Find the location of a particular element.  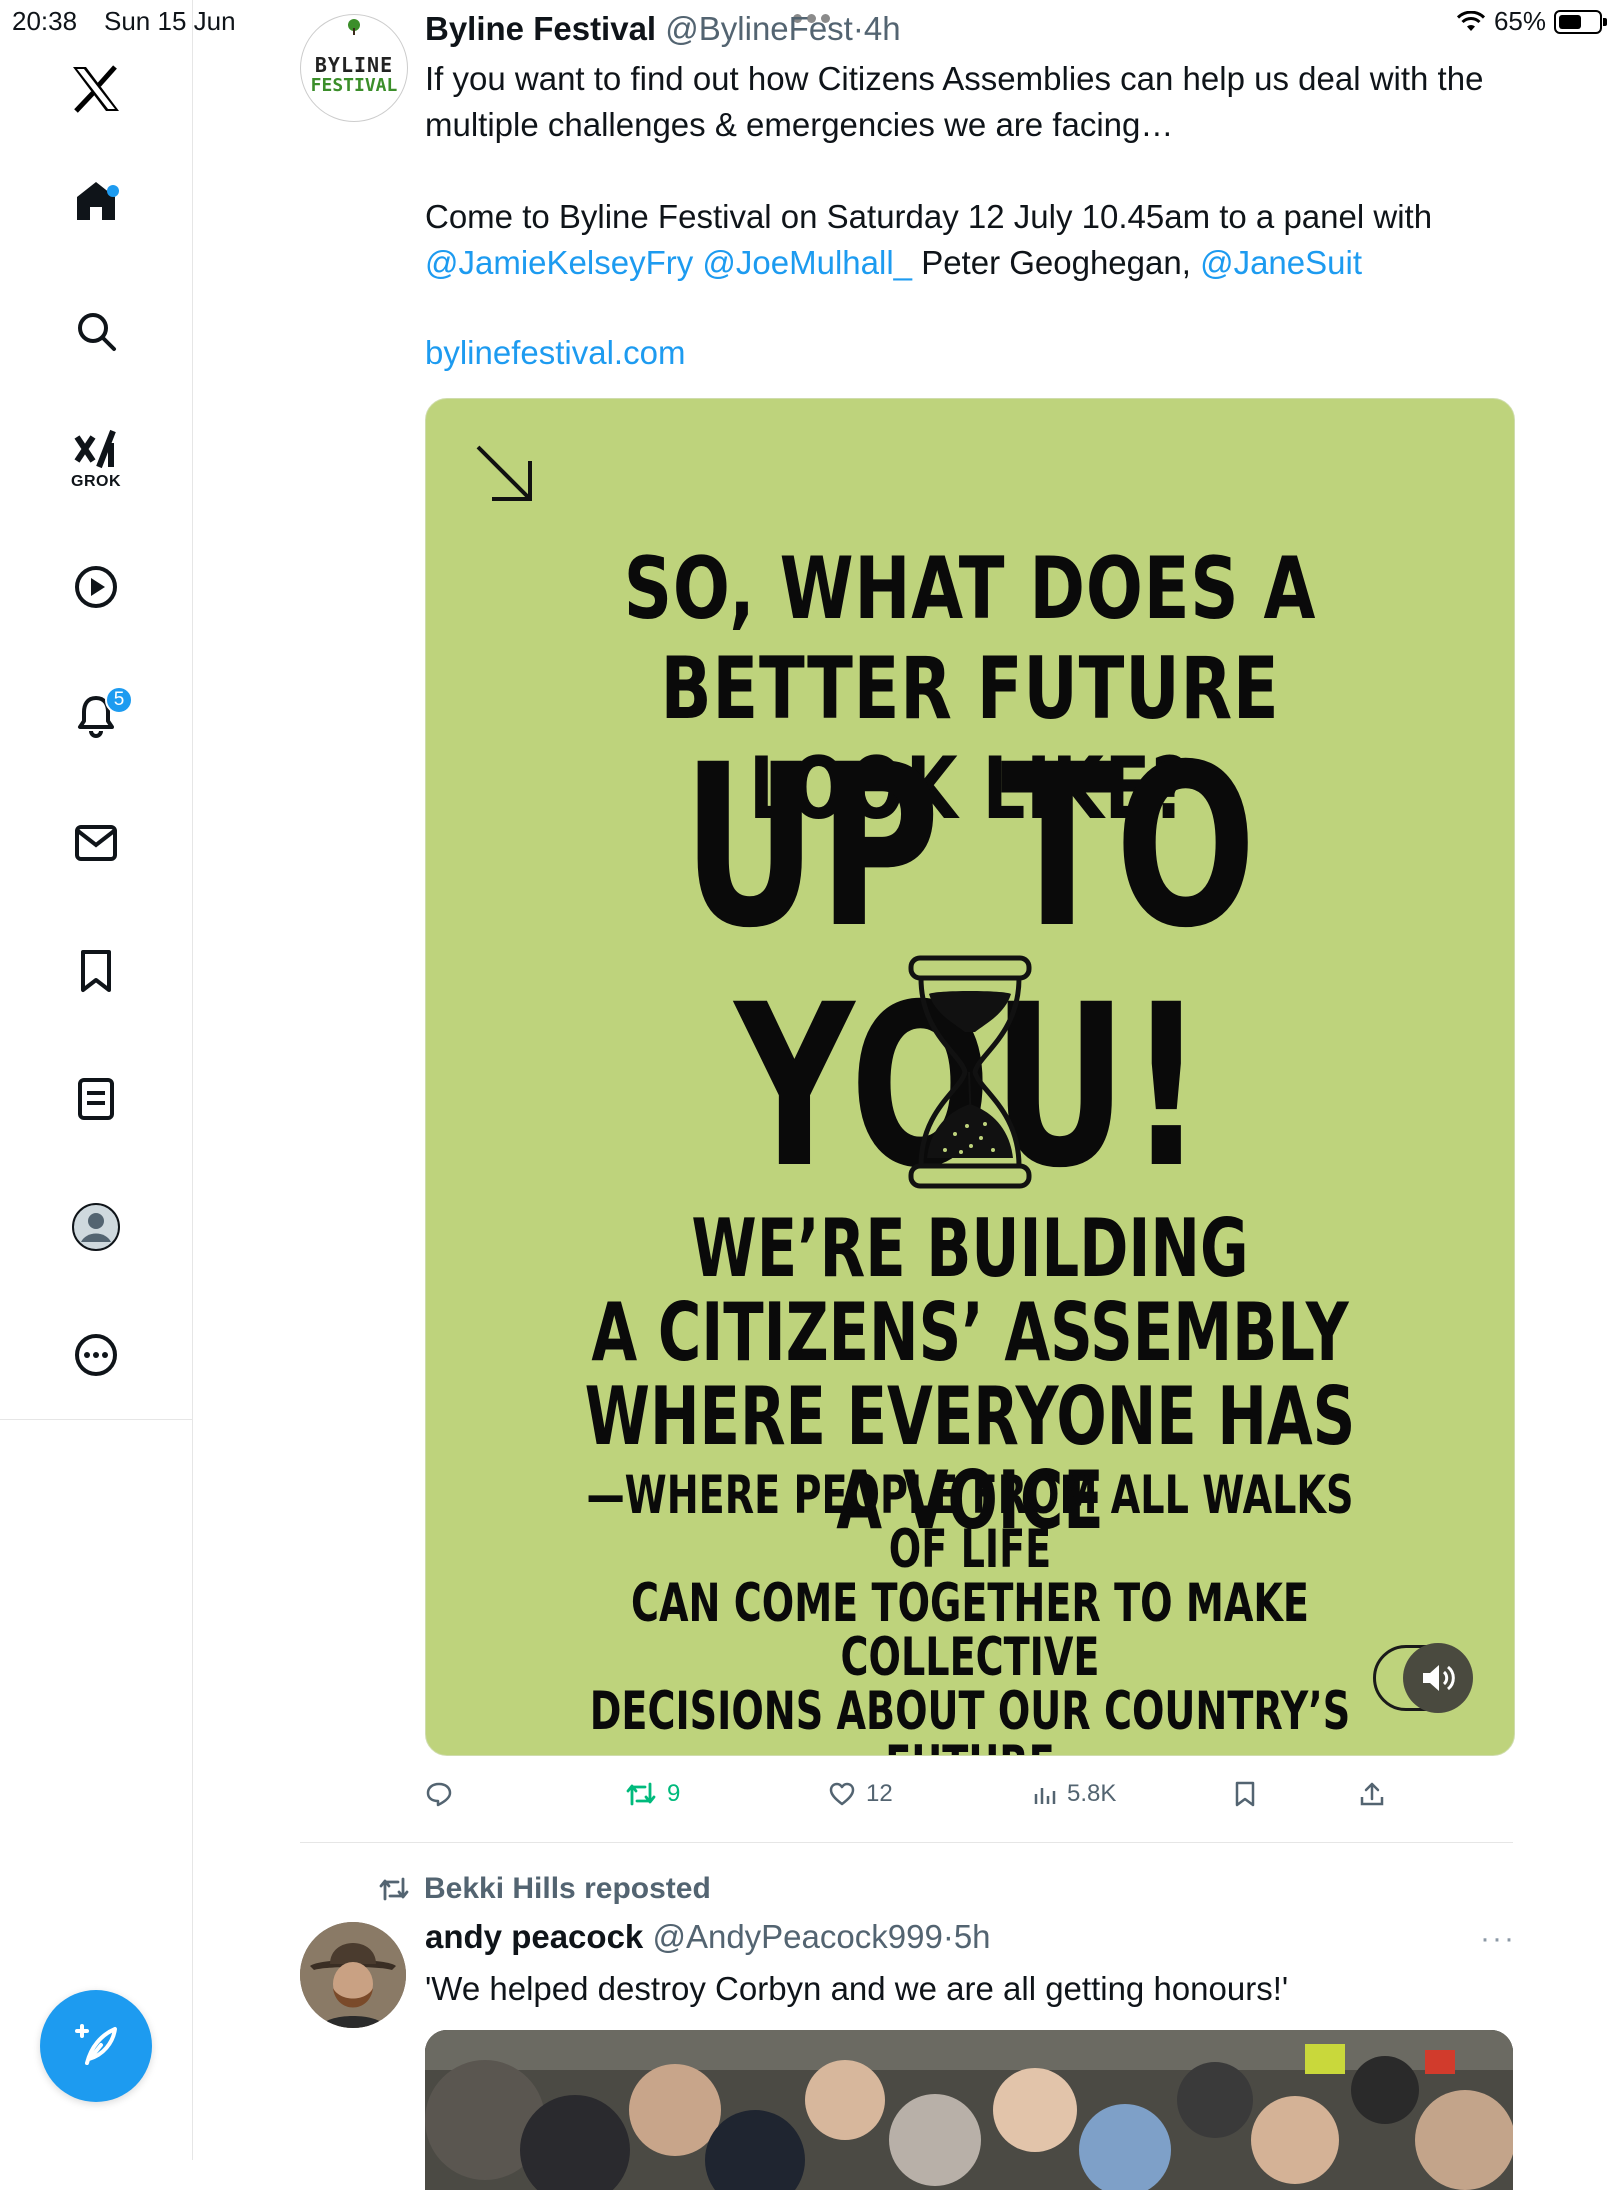

heart-icon is located at coordinates (842, 1794).